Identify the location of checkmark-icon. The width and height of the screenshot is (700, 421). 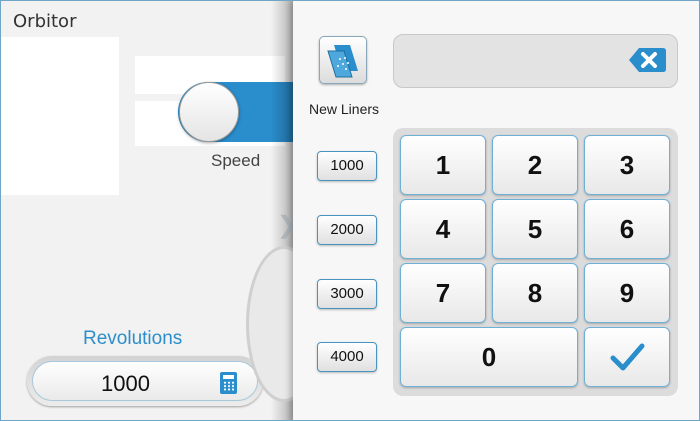
(627, 357).